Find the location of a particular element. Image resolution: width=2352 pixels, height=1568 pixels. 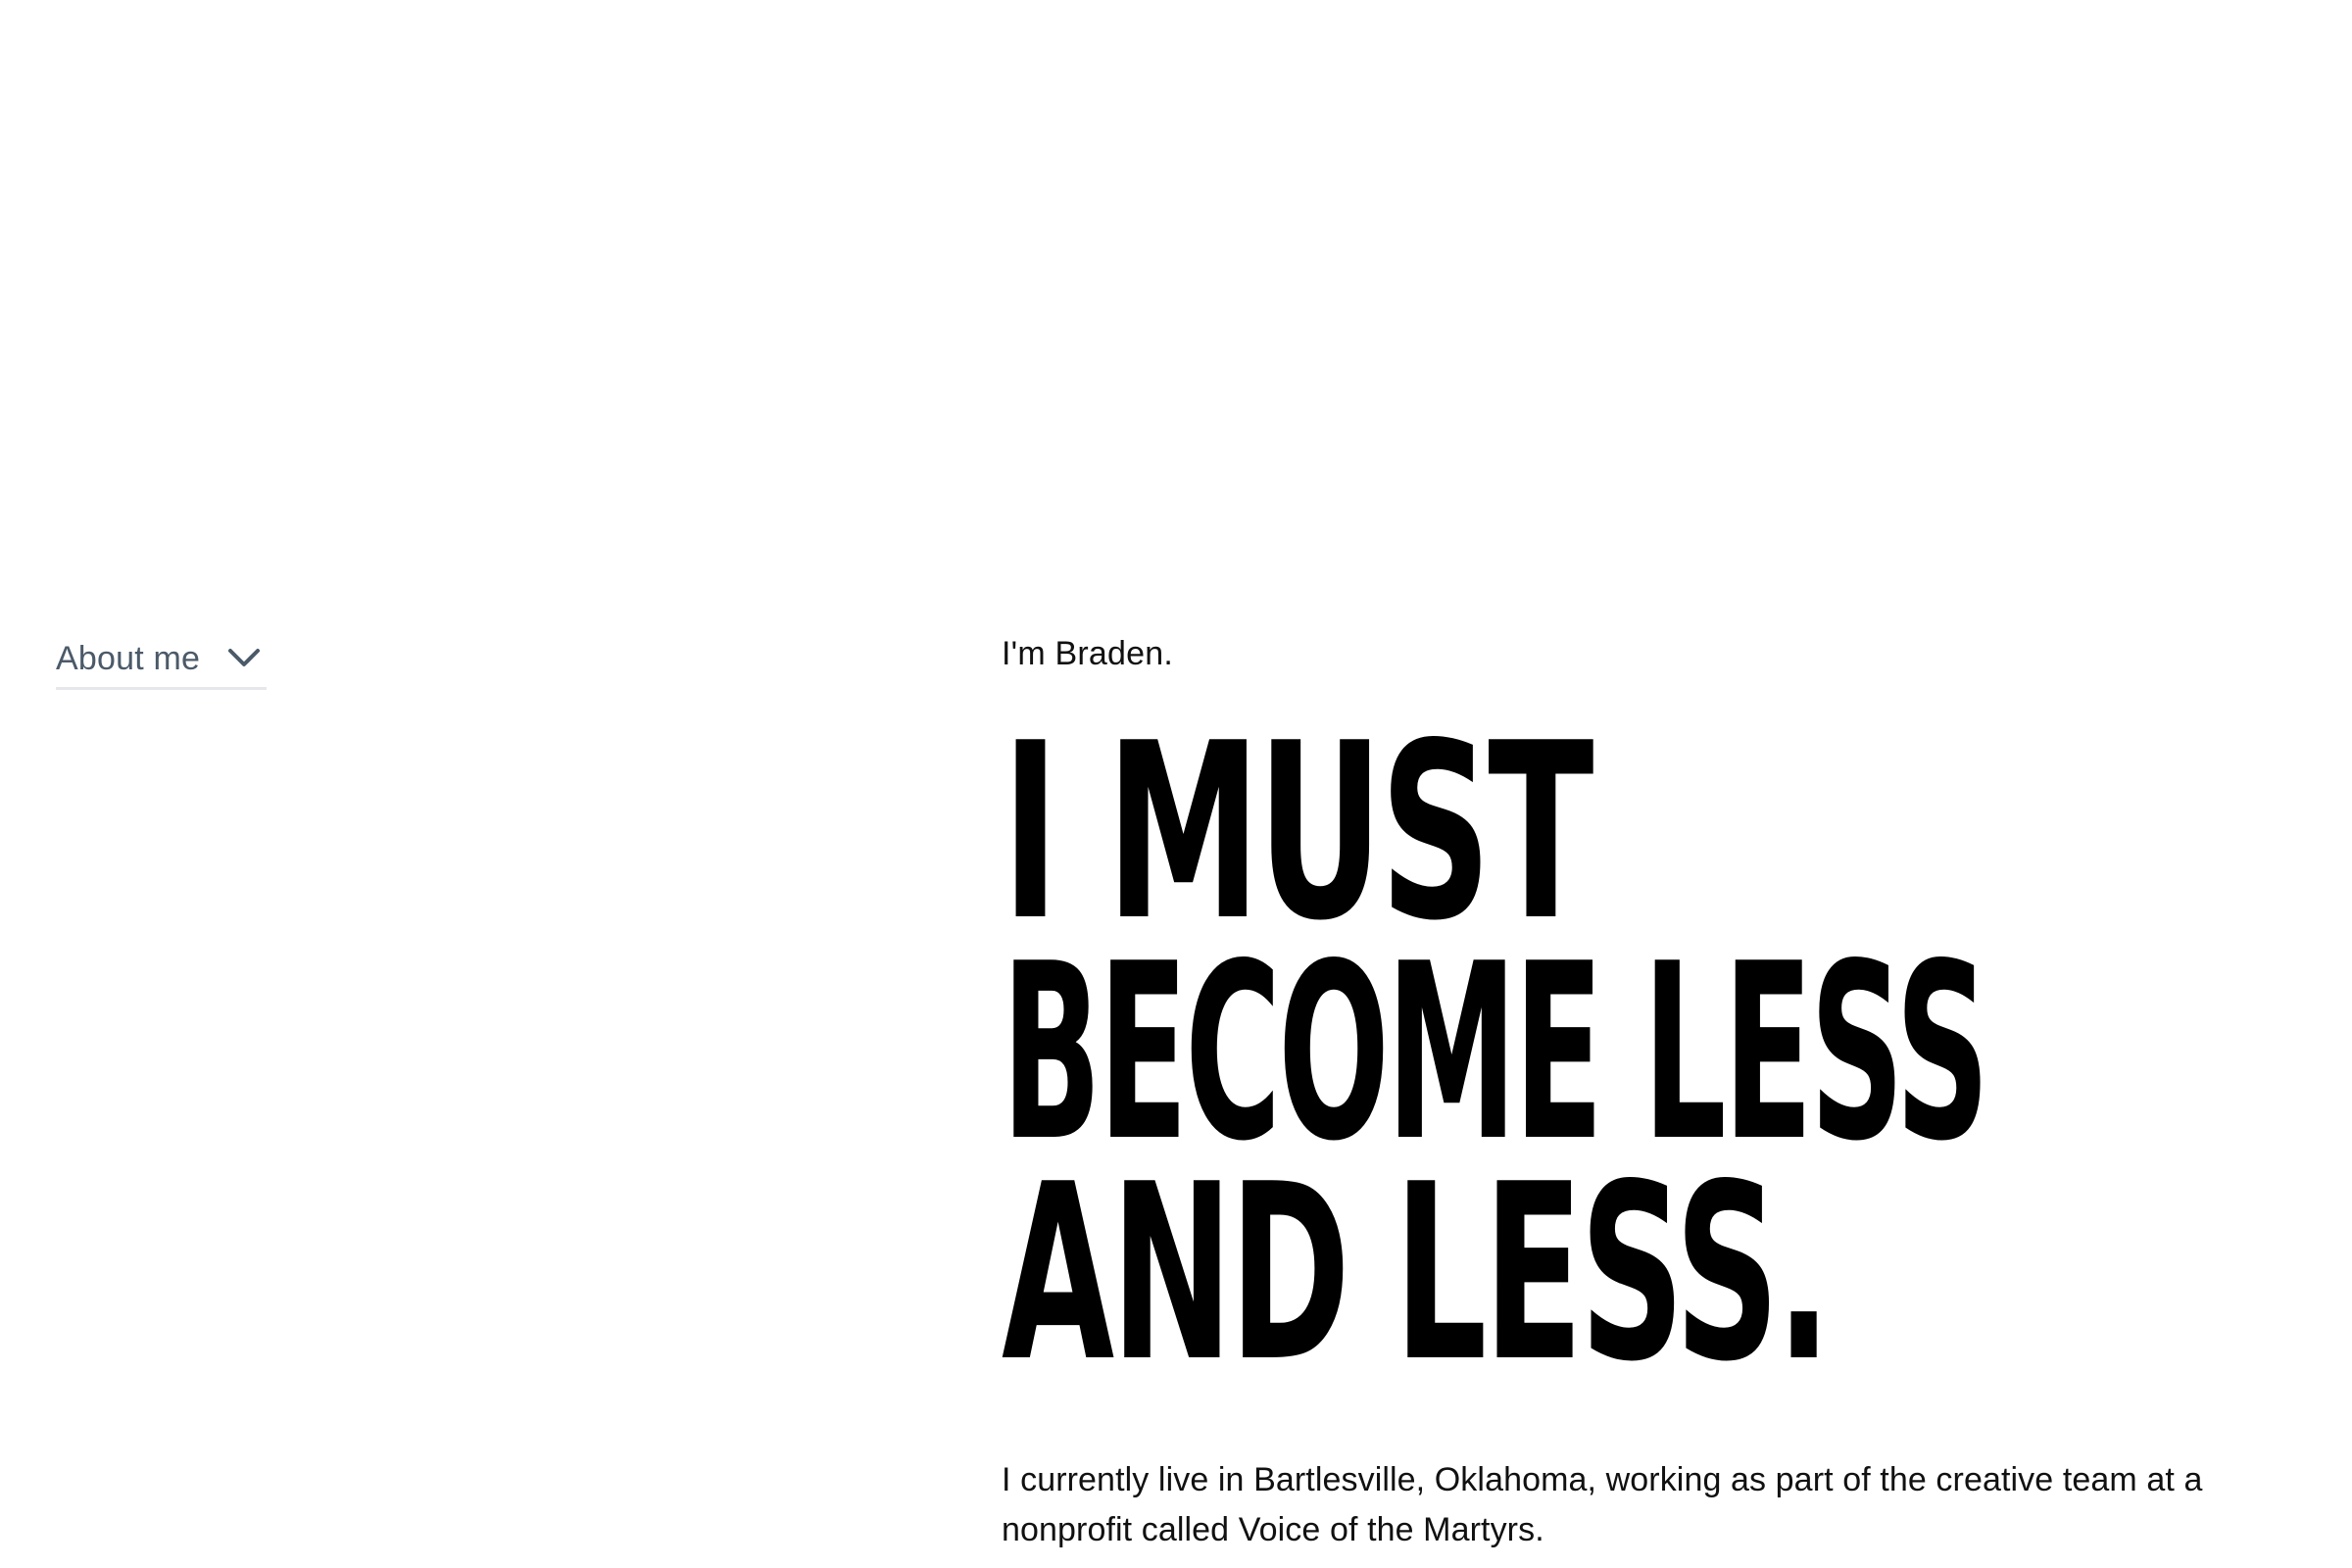

about-me-dropdown-label: About me is located at coordinates (128, 658).